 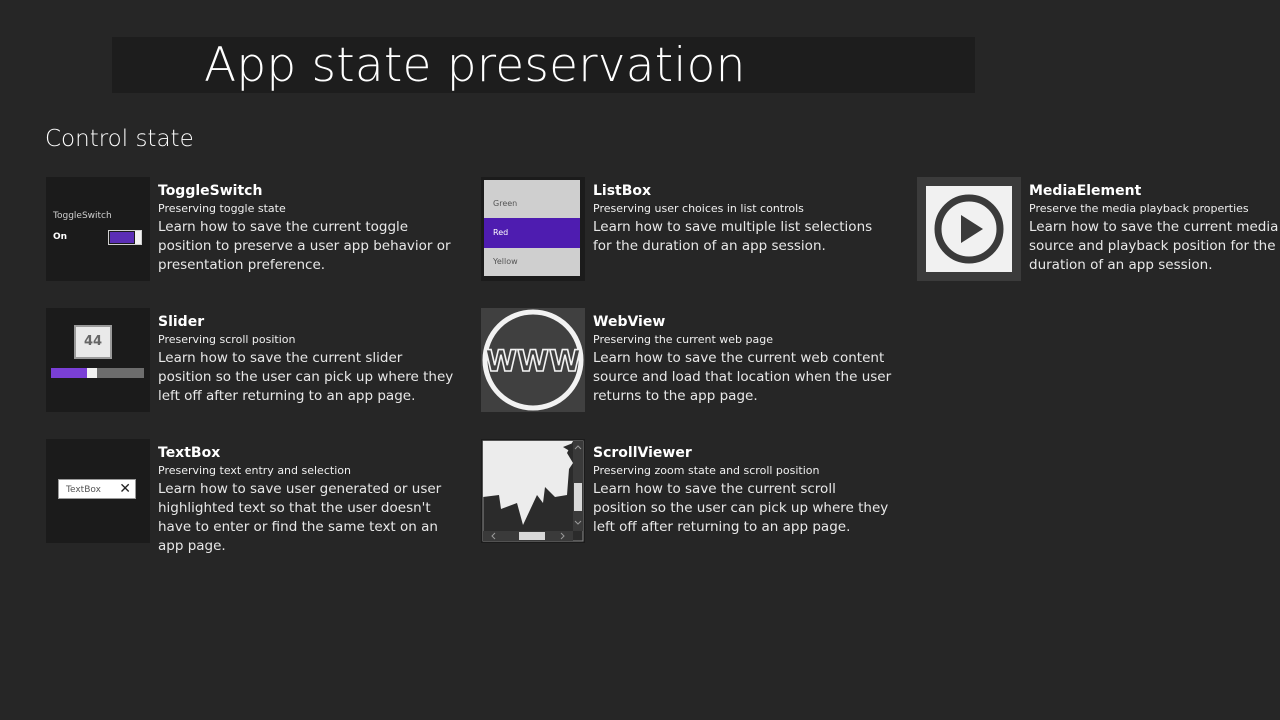 I want to click on textbox-preview: TextBox ✕, so click(x=97, y=489).